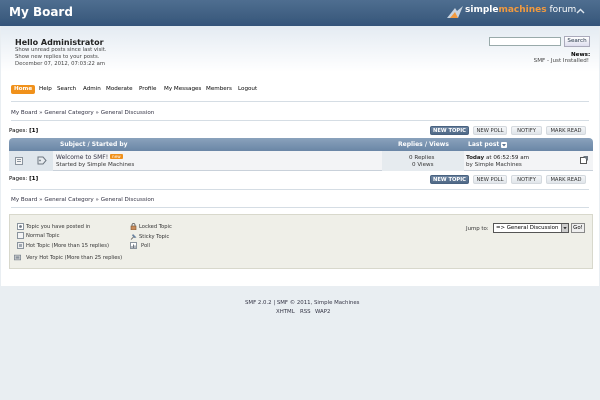 The height and width of the screenshot is (400, 600). I want to click on menu-moderate: Moderate, so click(119, 89).